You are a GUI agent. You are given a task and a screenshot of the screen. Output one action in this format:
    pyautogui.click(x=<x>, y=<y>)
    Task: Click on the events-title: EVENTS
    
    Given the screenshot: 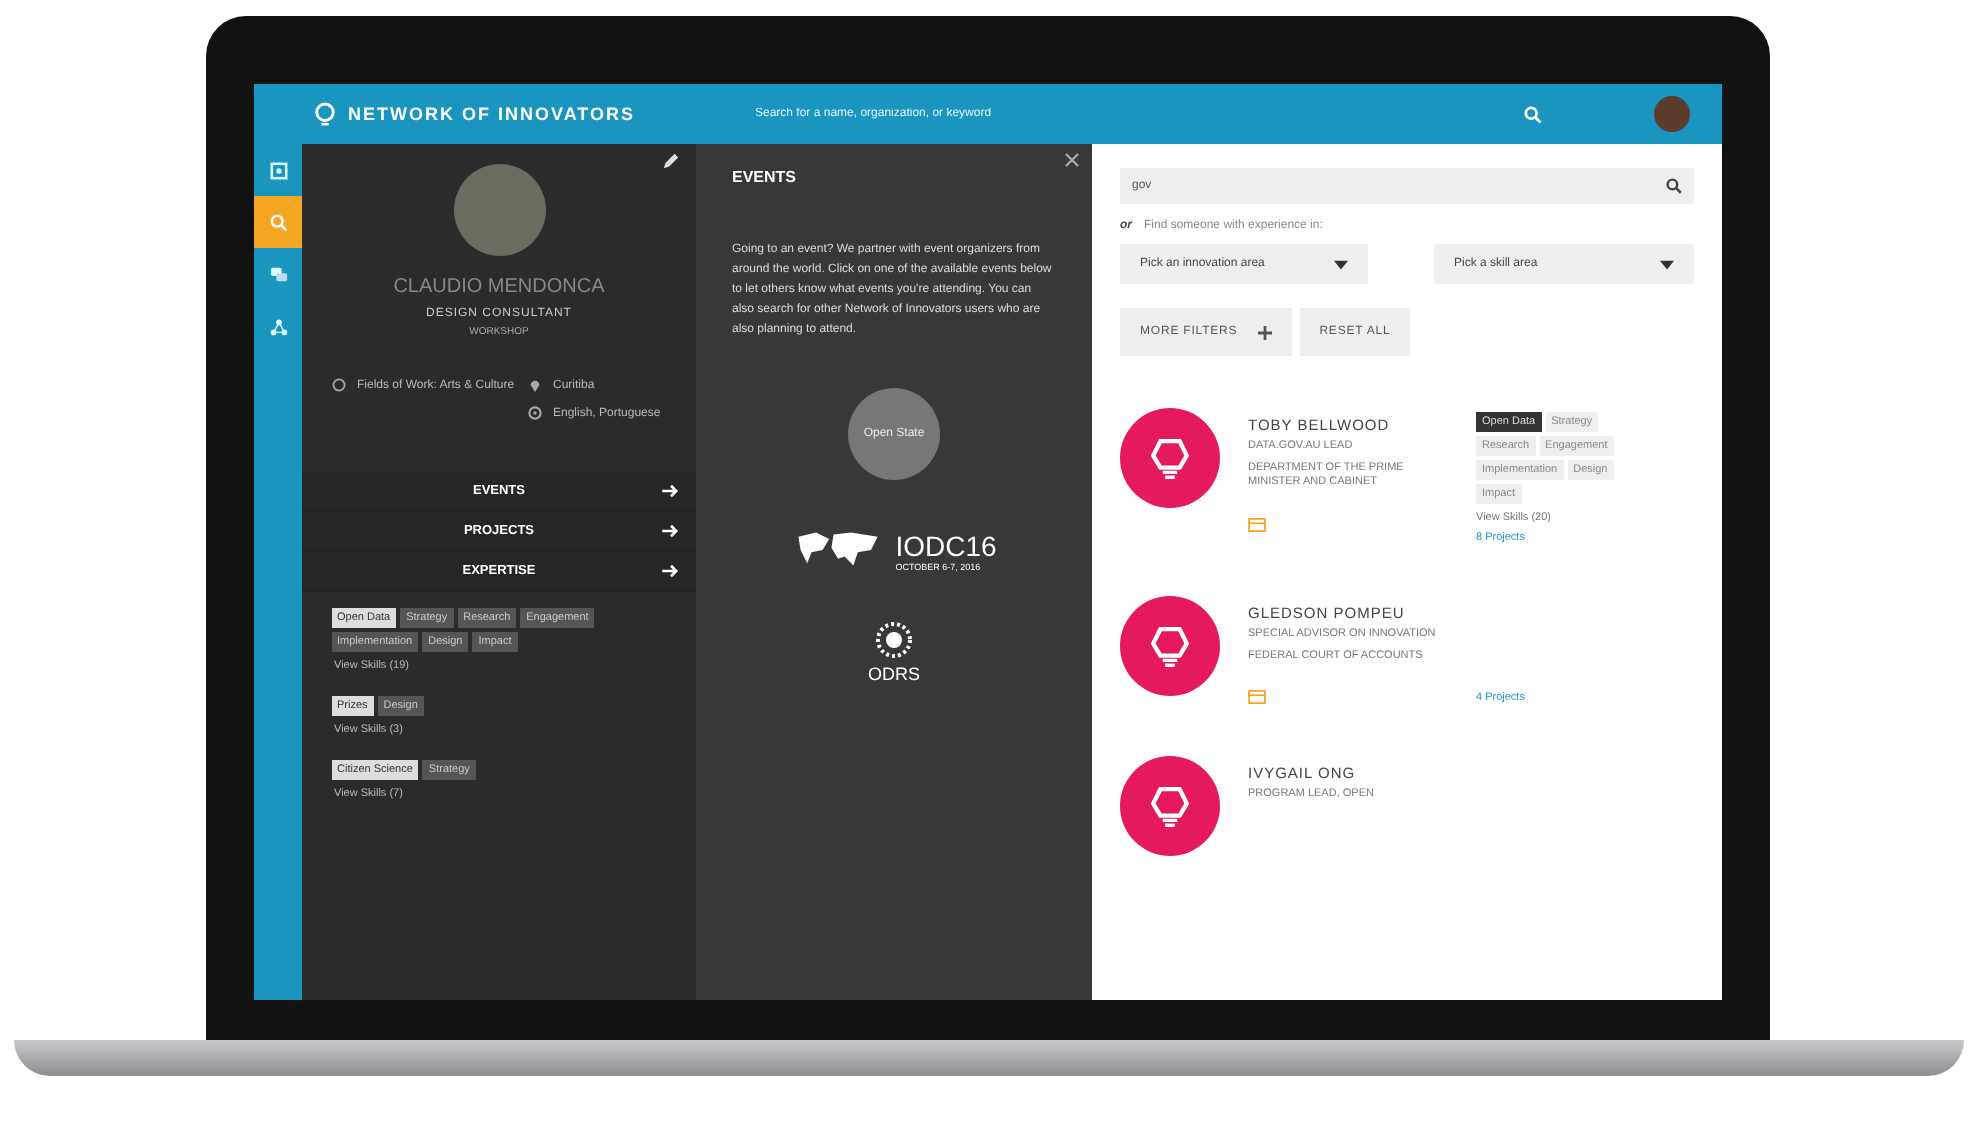 What is the action you would take?
    pyautogui.click(x=765, y=177)
    